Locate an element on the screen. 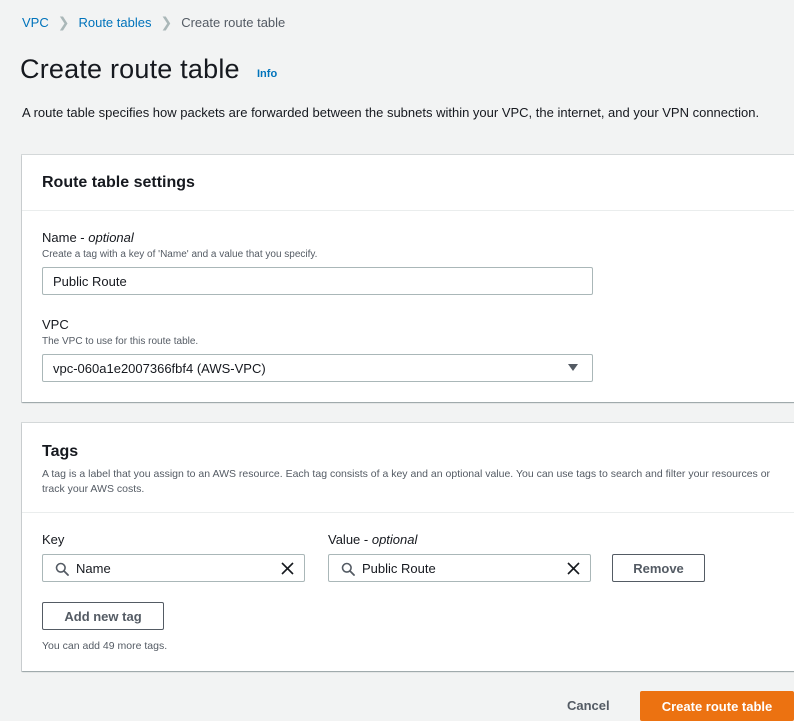 The image size is (794, 721). tag-value-input: Public Route is located at coordinates (459, 568).